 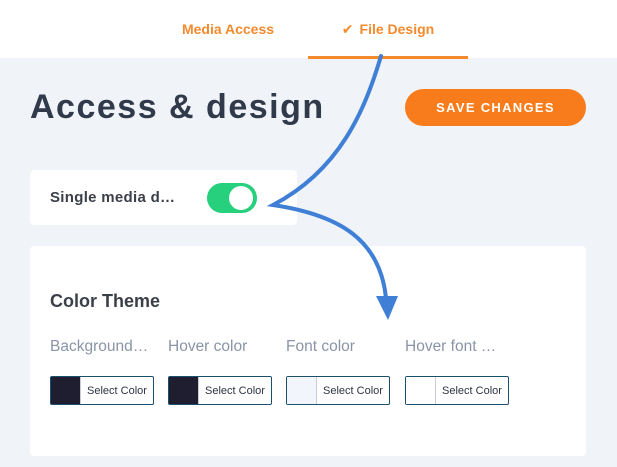 What do you see at coordinates (495, 107) in the screenshot?
I see `save-changes-button: SAVE CHANGES` at bounding box center [495, 107].